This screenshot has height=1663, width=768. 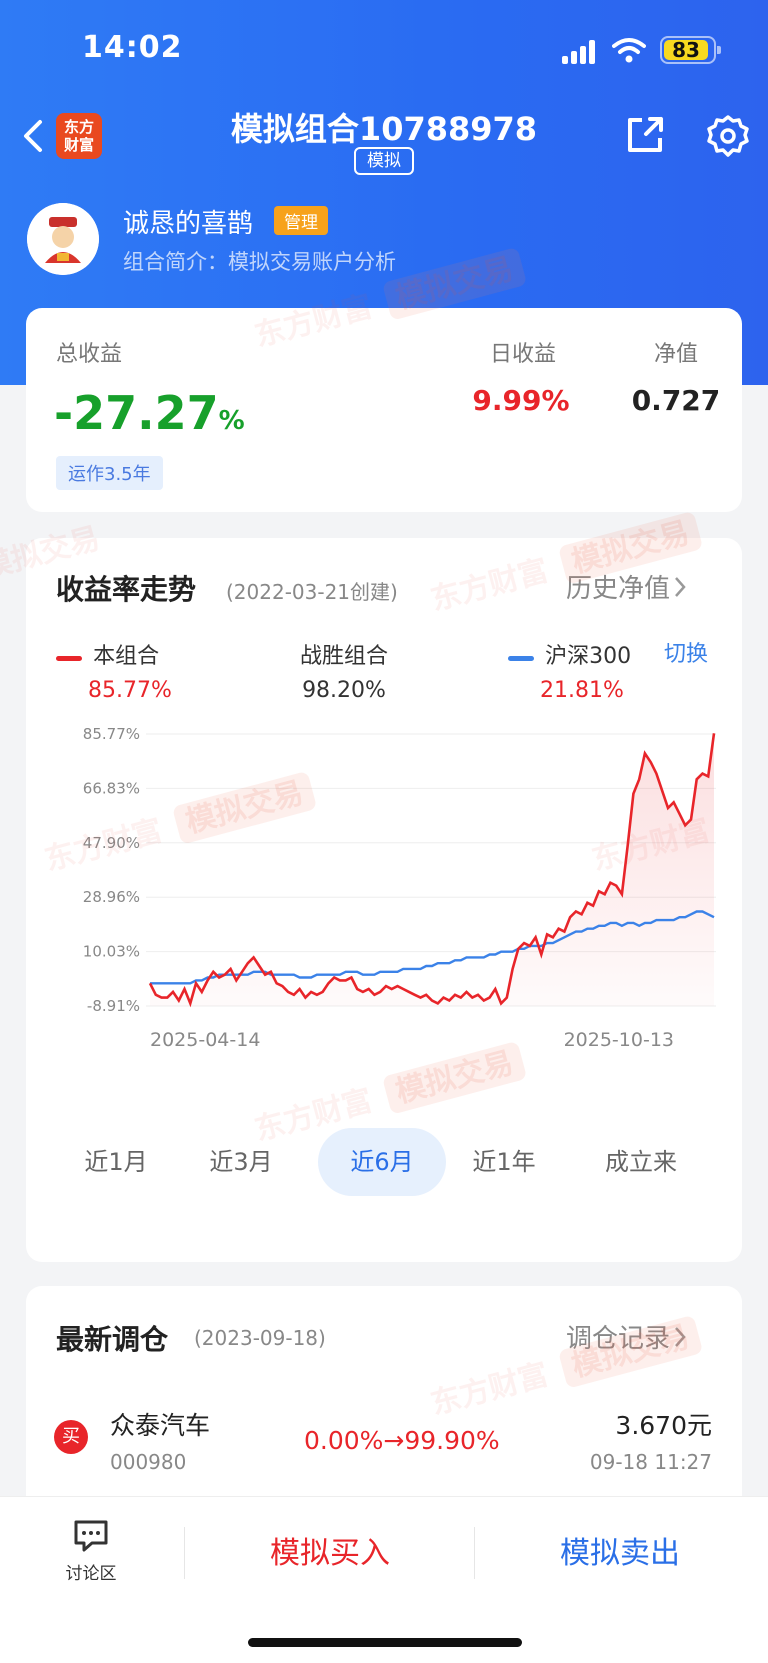 I want to click on battery-icon: 83, so click(x=690, y=50).